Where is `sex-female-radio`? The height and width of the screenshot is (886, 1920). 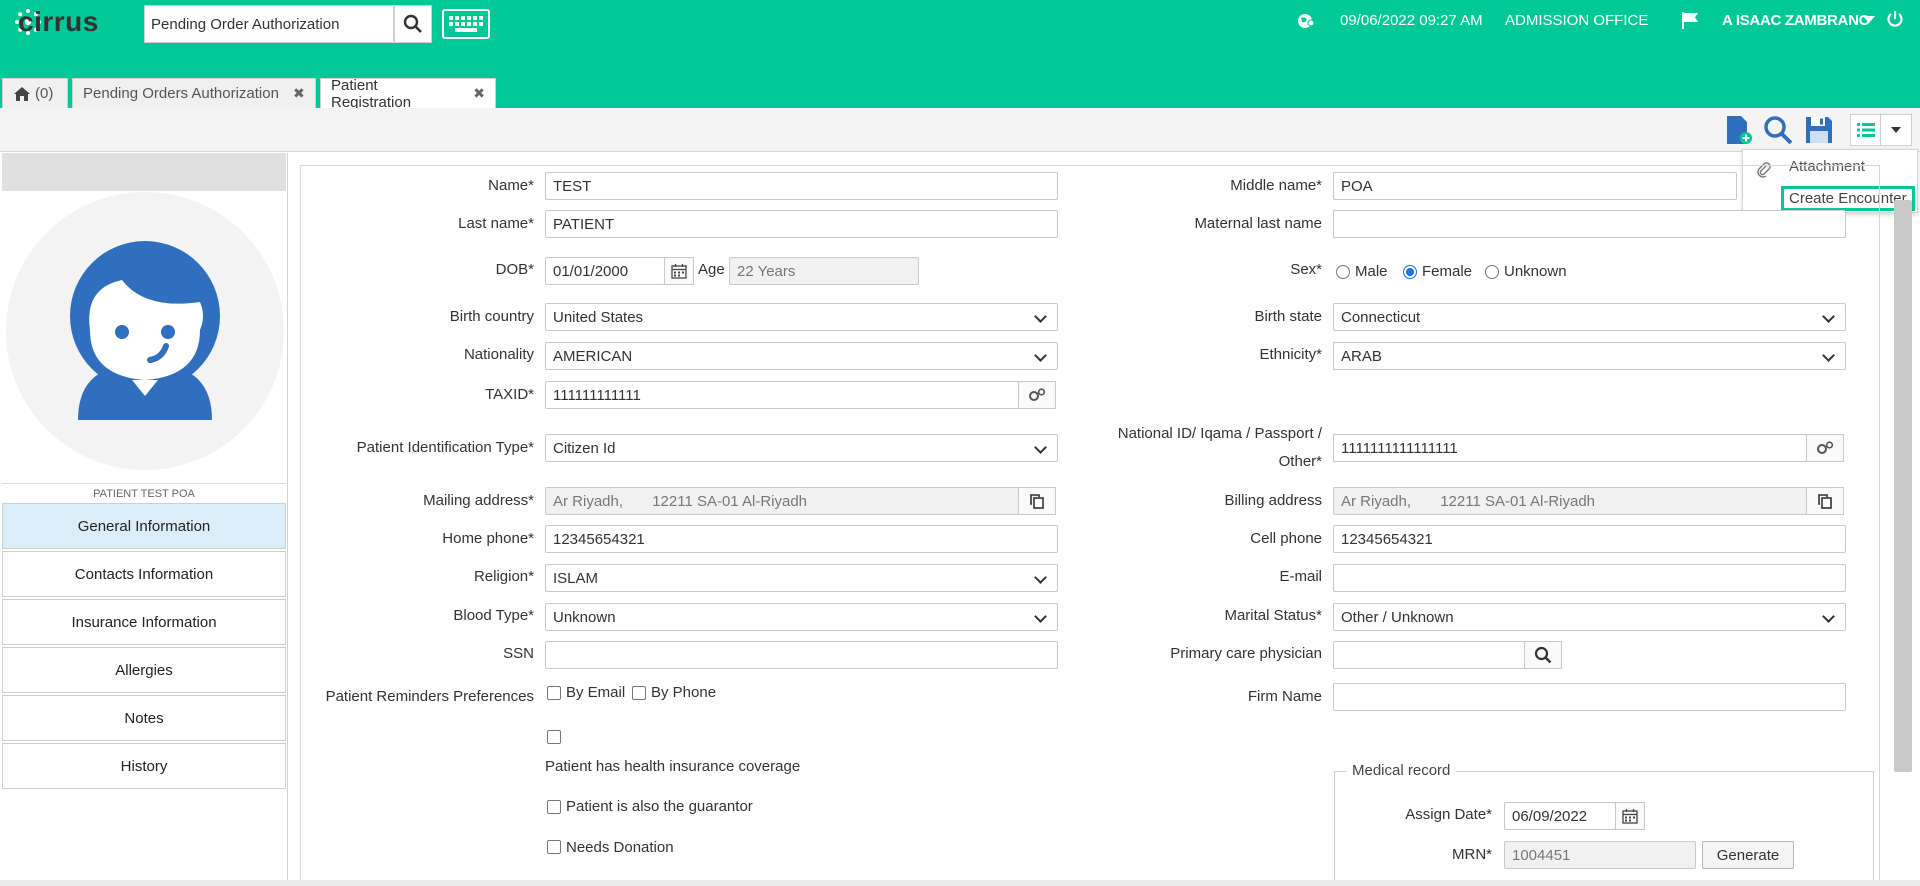 sex-female-radio is located at coordinates (1410, 272).